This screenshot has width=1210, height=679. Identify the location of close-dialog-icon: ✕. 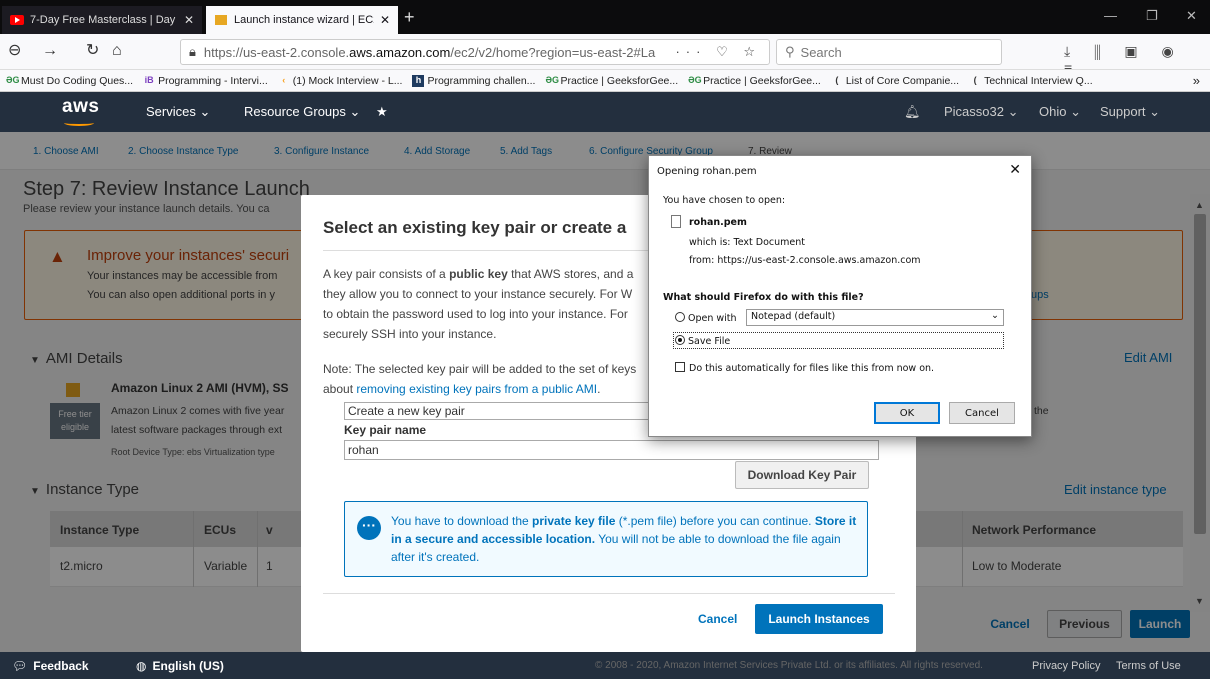
(1015, 170).